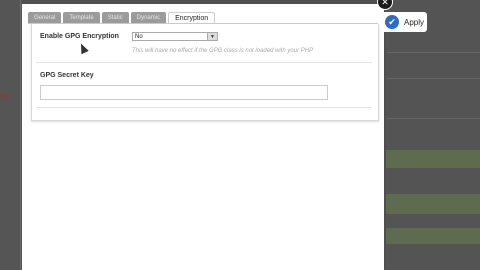  I want to click on tab-template: Template, so click(81, 17).